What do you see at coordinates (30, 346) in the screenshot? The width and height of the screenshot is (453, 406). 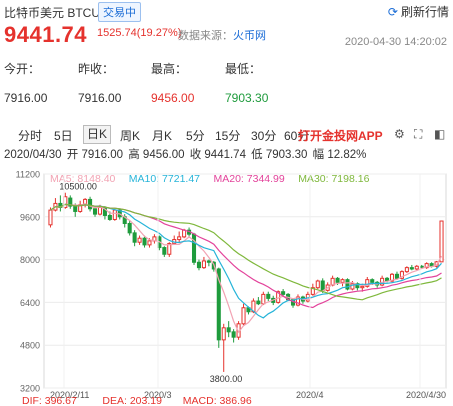 I see `y-tick-label: 4800` at bounding box center [30, 346].